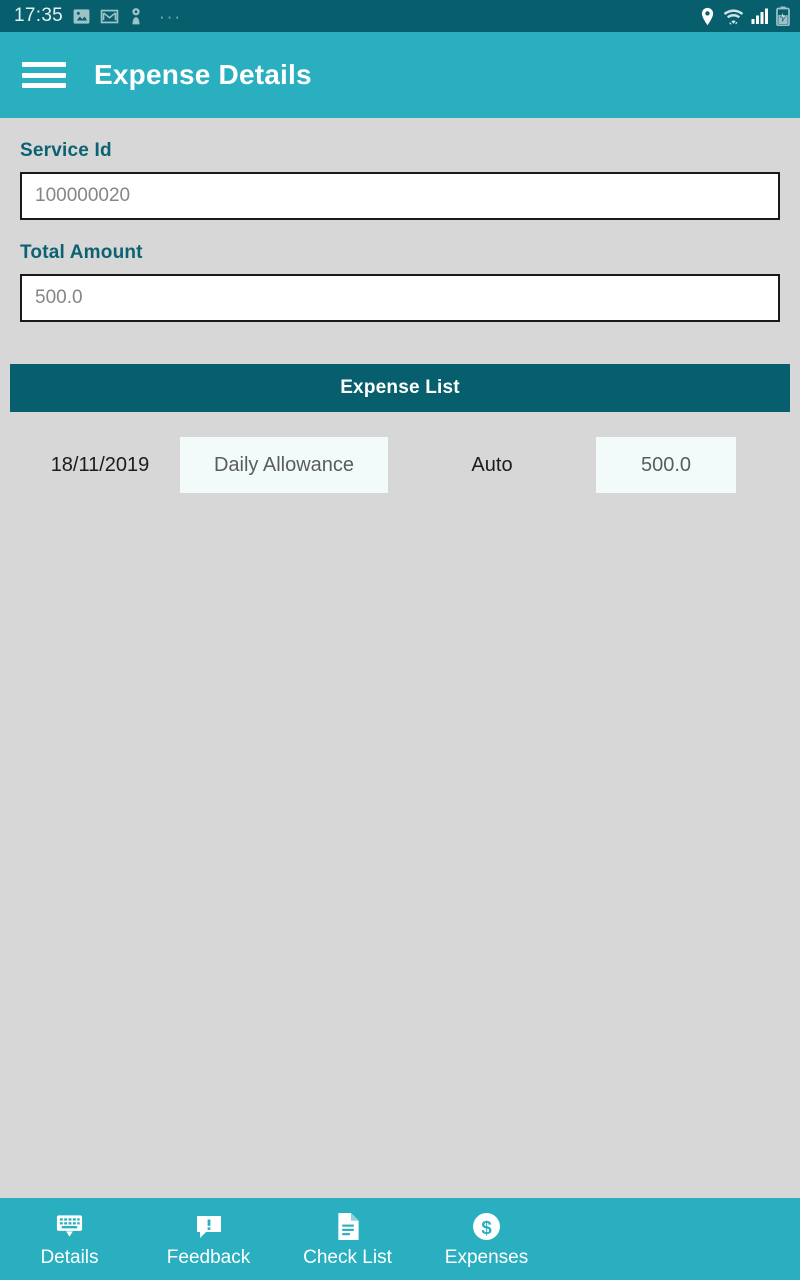 This screenshot has height=1280, width=800. Describe the element at coordinates (783, 16) in the screenshot. I see `battery-charging-icon` at that location.